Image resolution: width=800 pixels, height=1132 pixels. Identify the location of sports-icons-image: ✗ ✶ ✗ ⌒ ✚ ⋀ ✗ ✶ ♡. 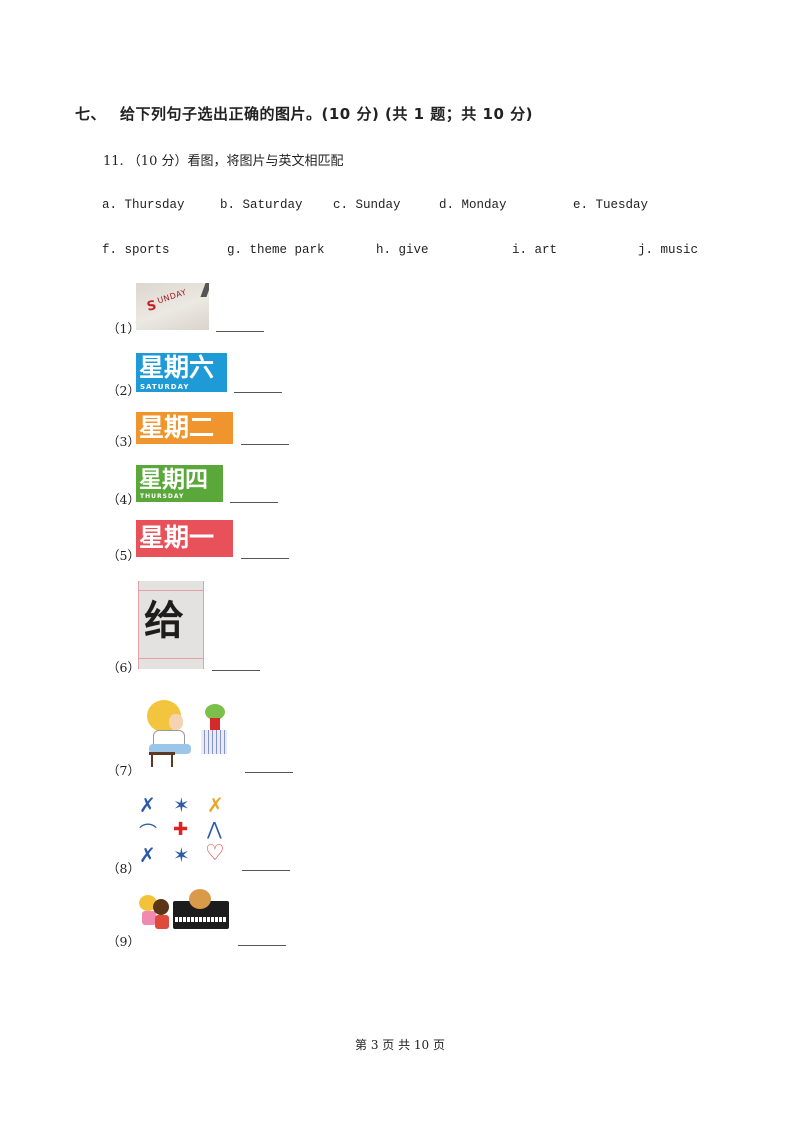
(182, 830).